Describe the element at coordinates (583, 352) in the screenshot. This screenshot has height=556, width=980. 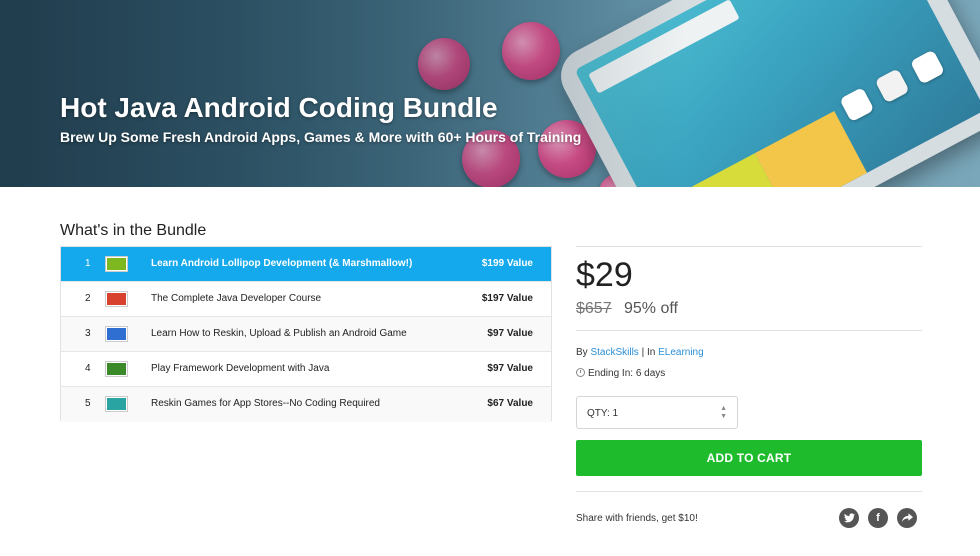
I see `by-prefix: By` at that location.